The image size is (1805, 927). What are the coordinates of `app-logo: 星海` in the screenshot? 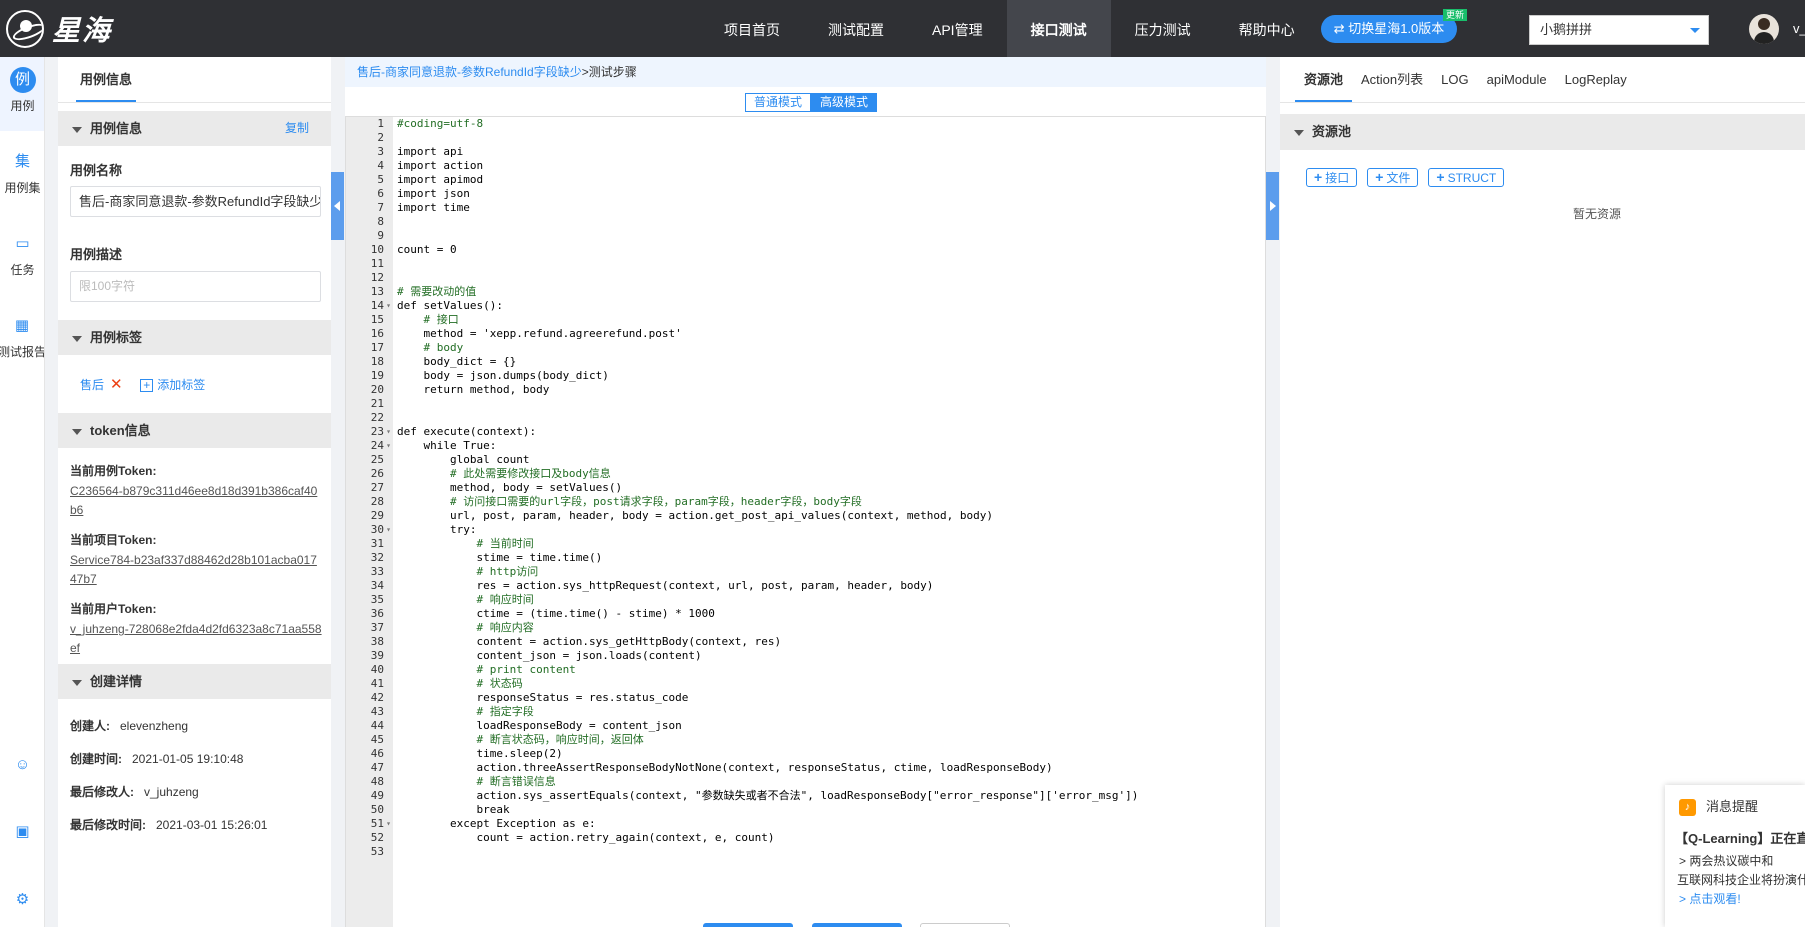 It's located at (59, 29).